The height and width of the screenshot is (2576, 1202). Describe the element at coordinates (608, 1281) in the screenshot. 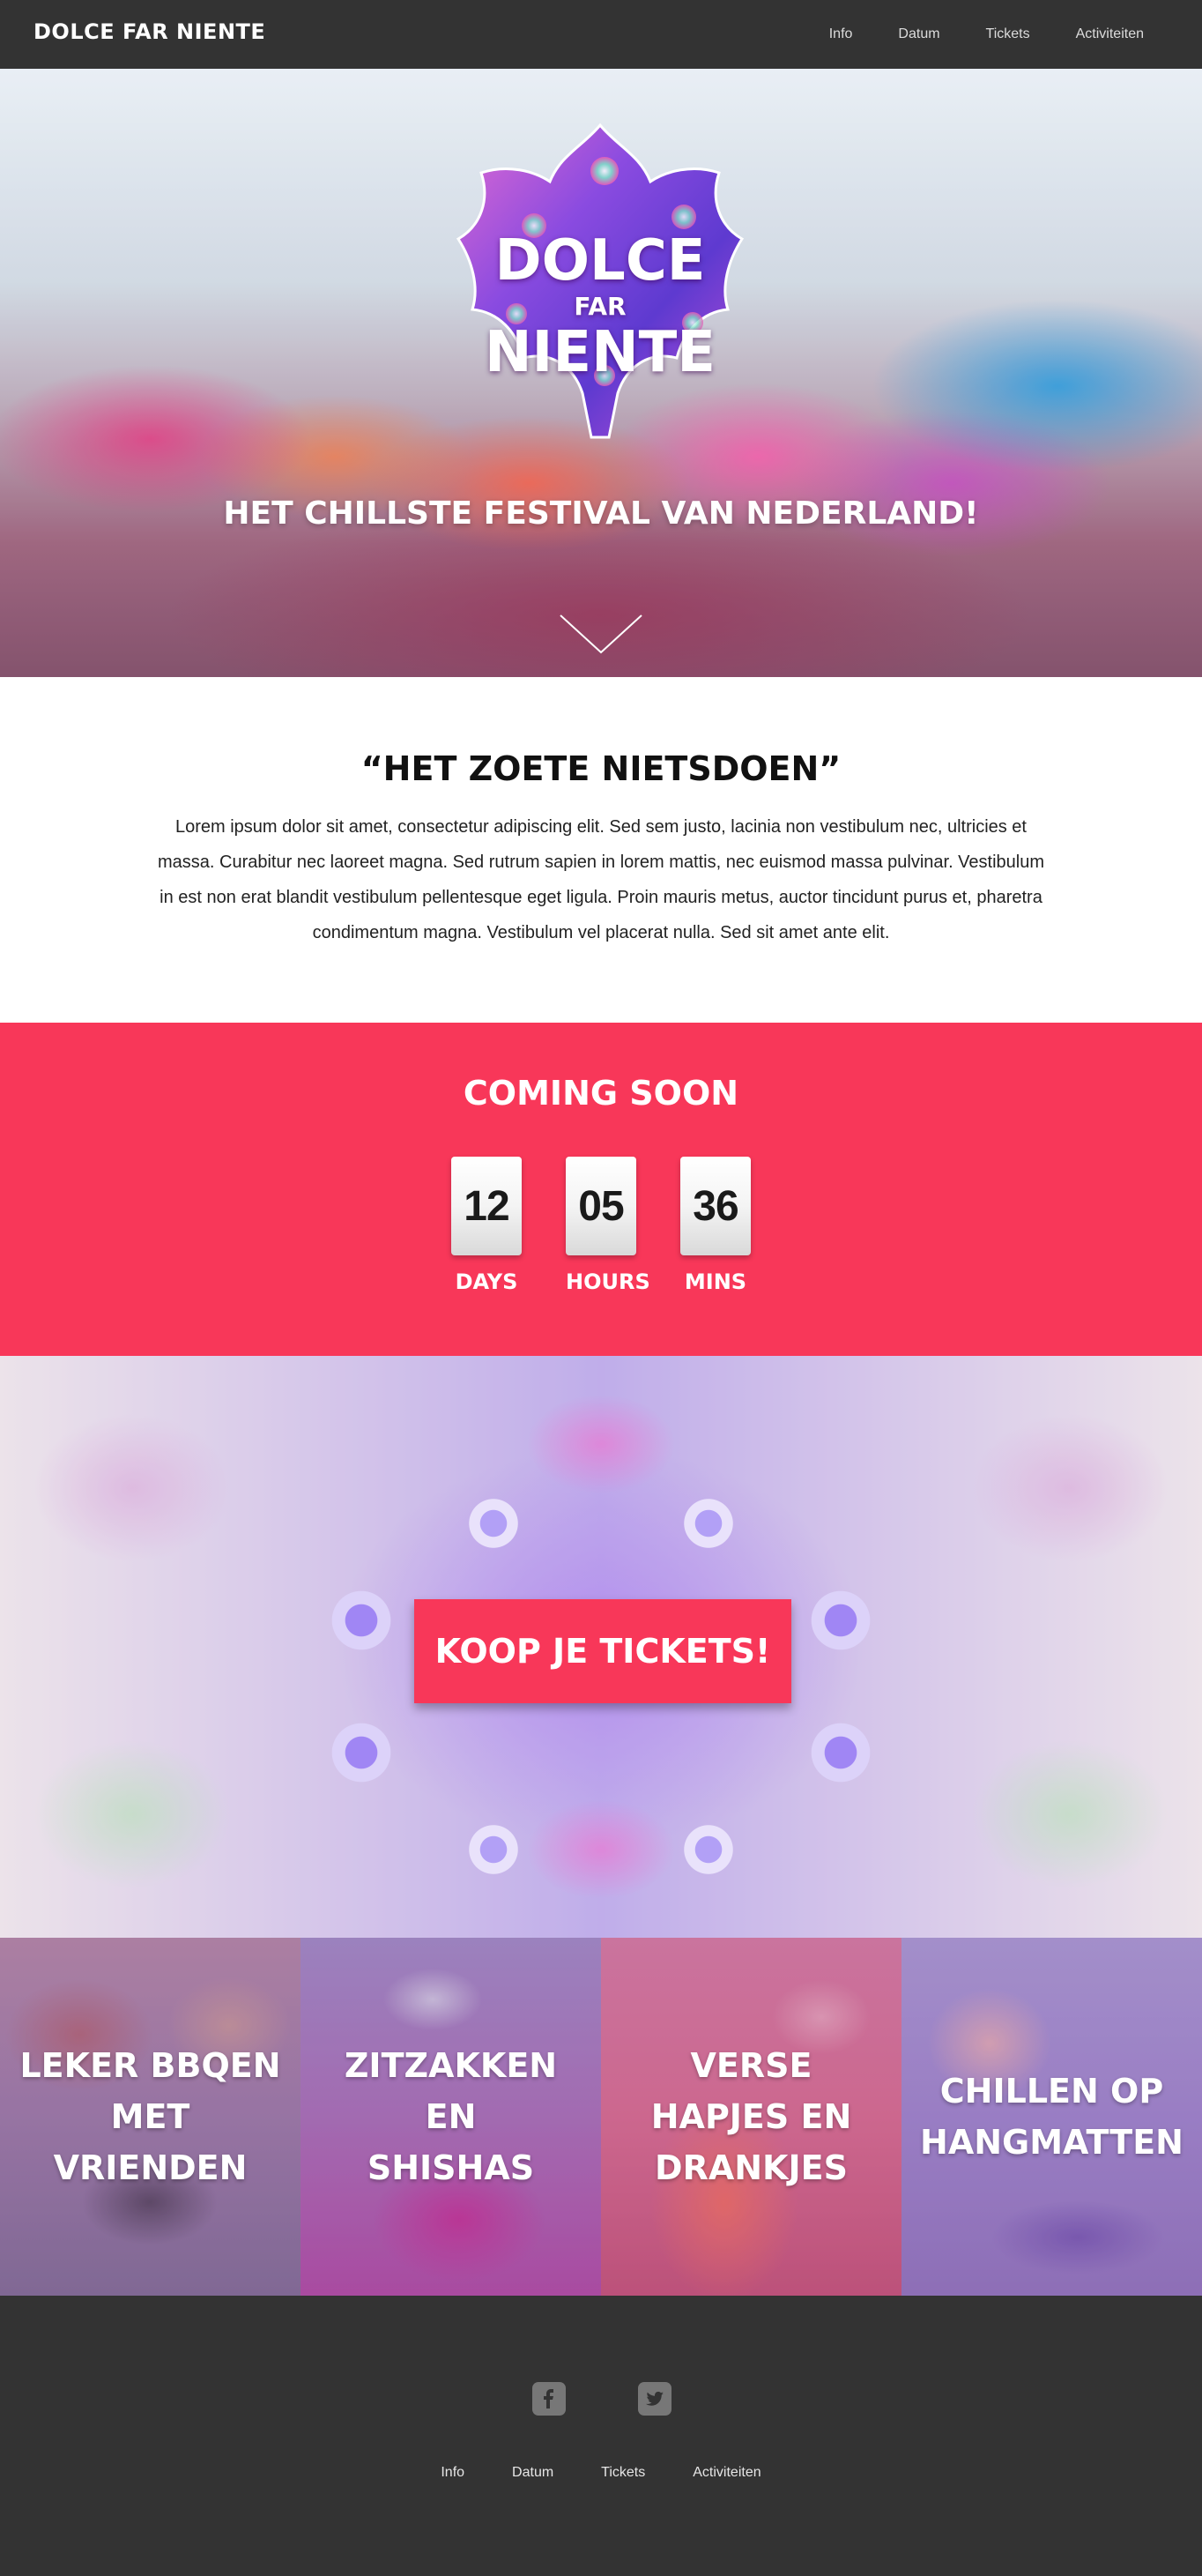

I see `countdown-hours-label: HOURS` at that location.